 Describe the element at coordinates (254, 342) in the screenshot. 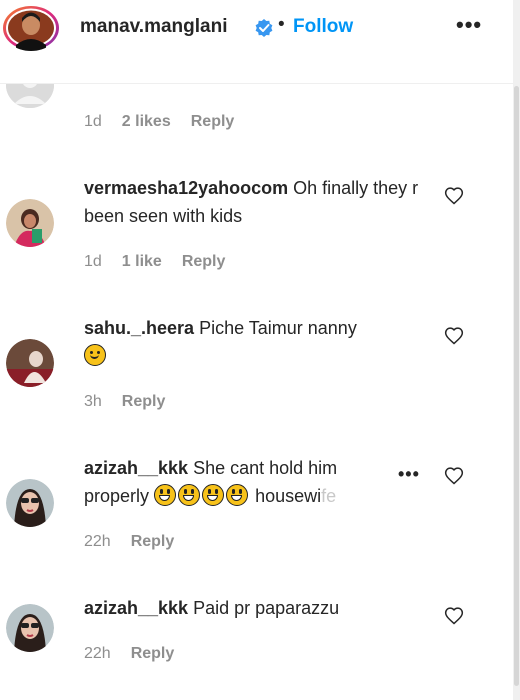

I see `comment-text: sahu._.heera Piche Taimur nanny` at that location.